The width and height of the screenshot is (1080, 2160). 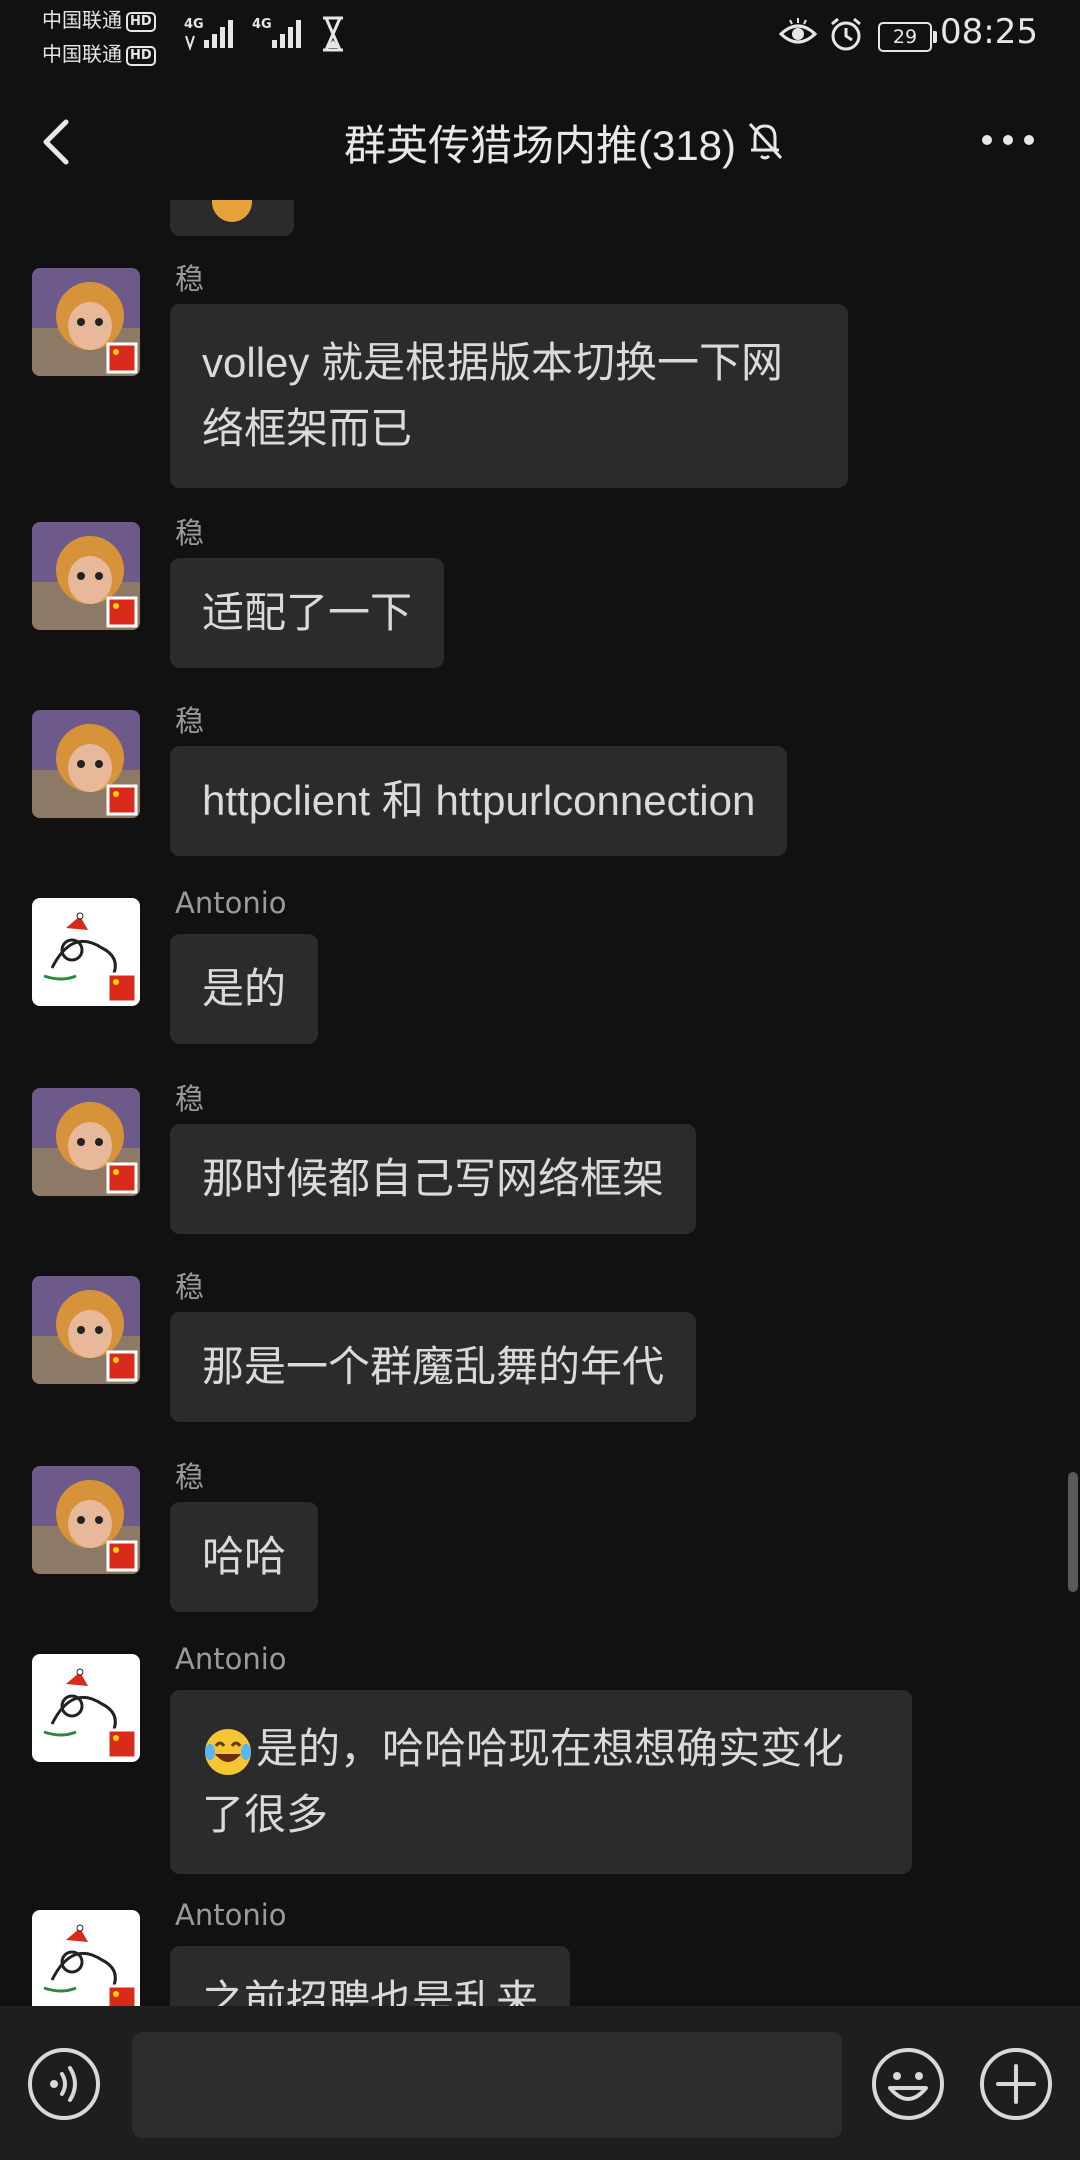 What do you see at coordinates (765, 140) in the screenshot?
I see `bell-off-icon` at bounding box center [765, 140].